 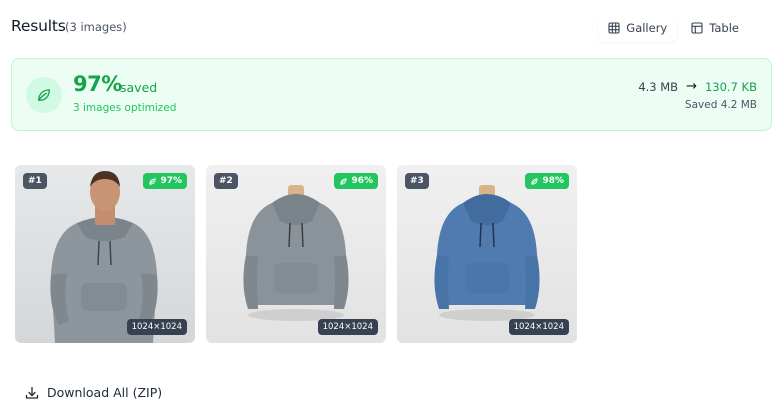 I want to click on gray-hoodie-image, so click(x=296, y=253).